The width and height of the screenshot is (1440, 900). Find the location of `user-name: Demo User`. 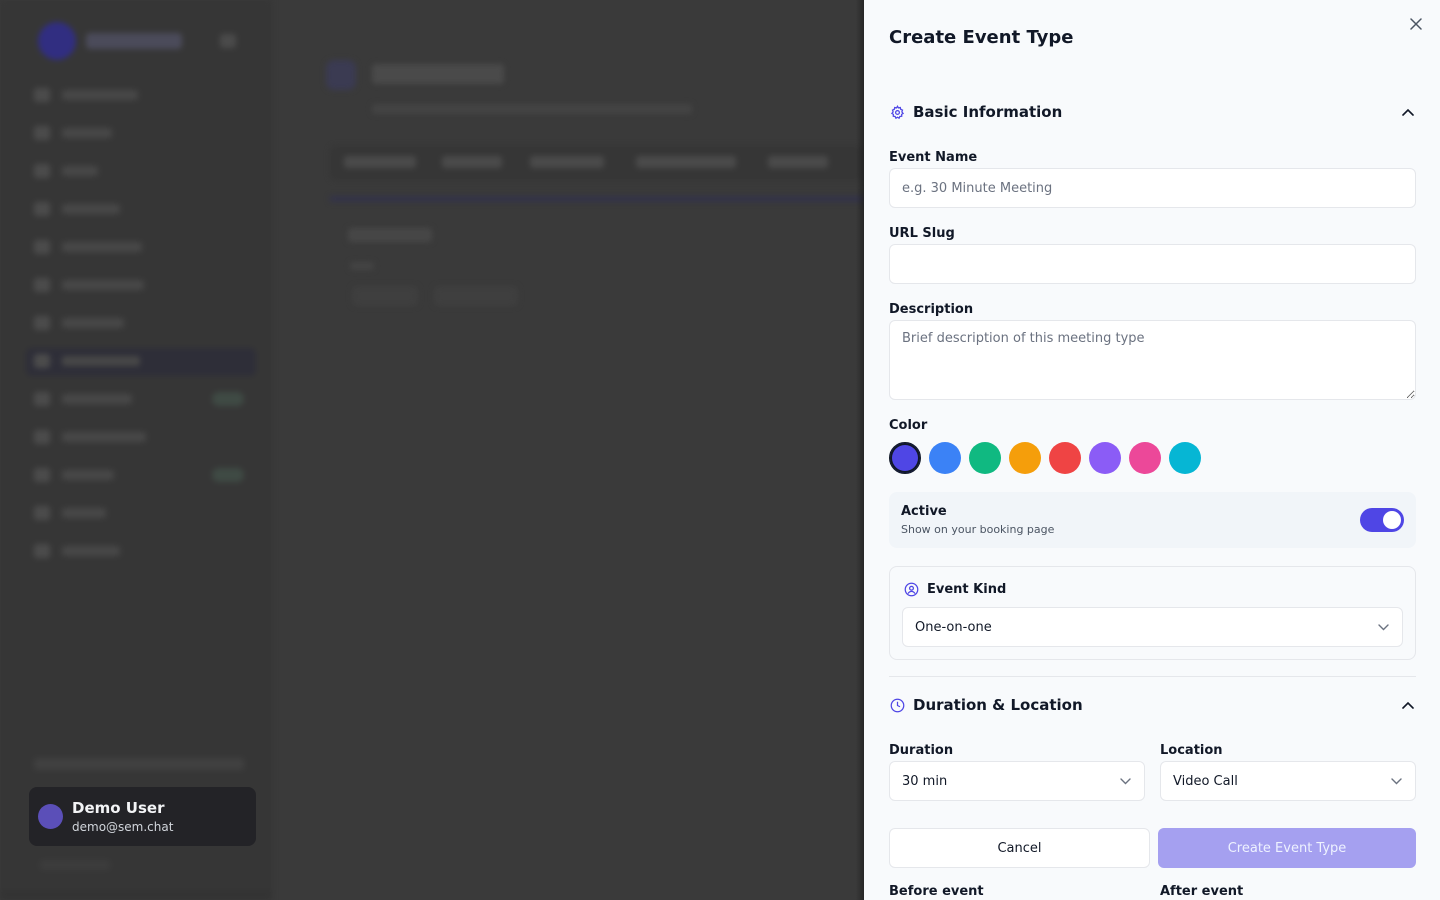

user-name: Demo User is located at coordinates (118, 807).